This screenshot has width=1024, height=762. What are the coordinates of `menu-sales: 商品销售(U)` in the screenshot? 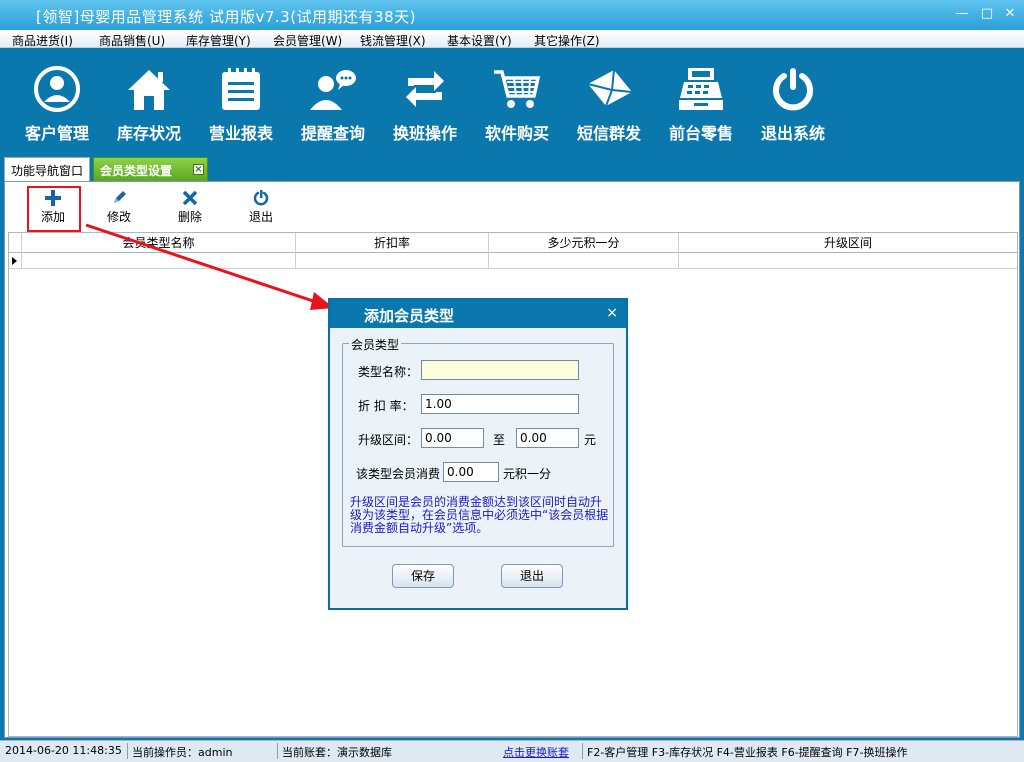 It's located at (132, 40).